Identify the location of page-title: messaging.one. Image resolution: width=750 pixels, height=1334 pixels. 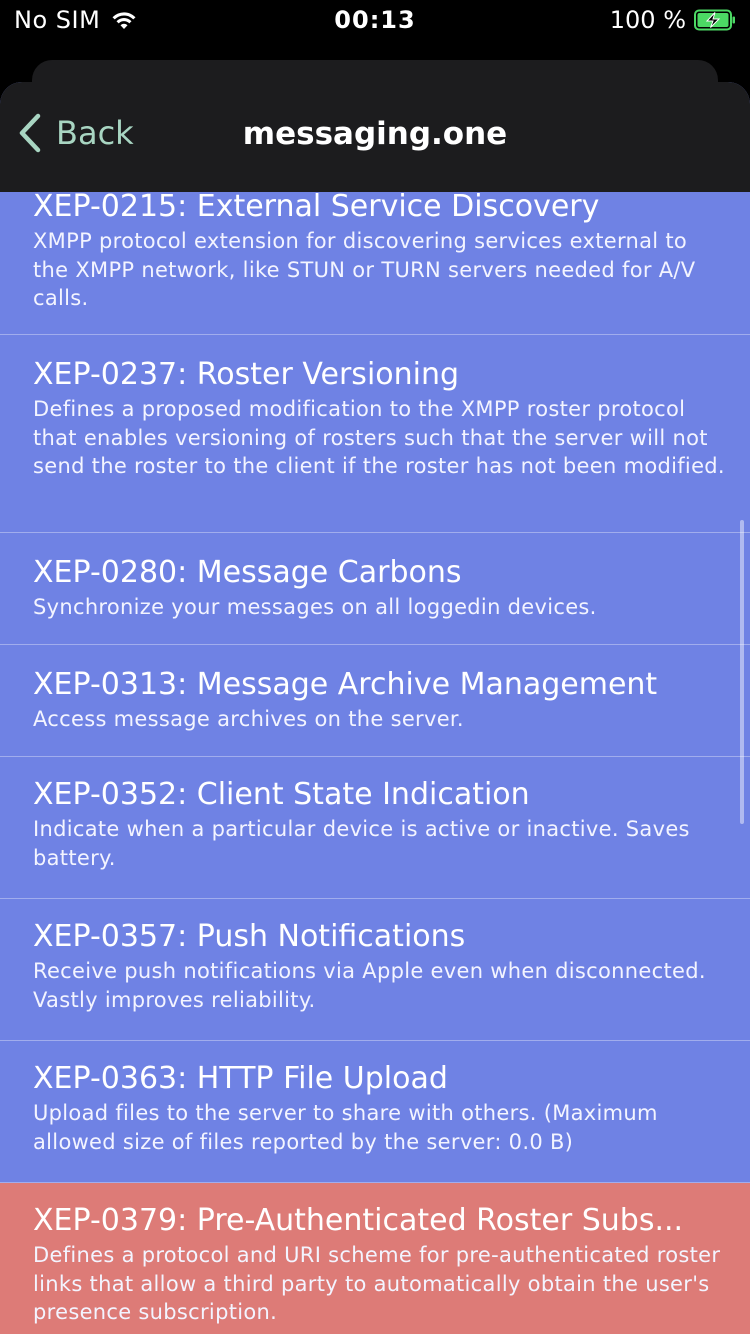
(375, 134).